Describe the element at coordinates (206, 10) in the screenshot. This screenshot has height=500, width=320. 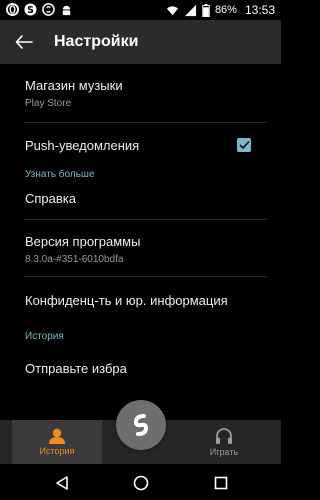
I see `battery-icon` at that location.